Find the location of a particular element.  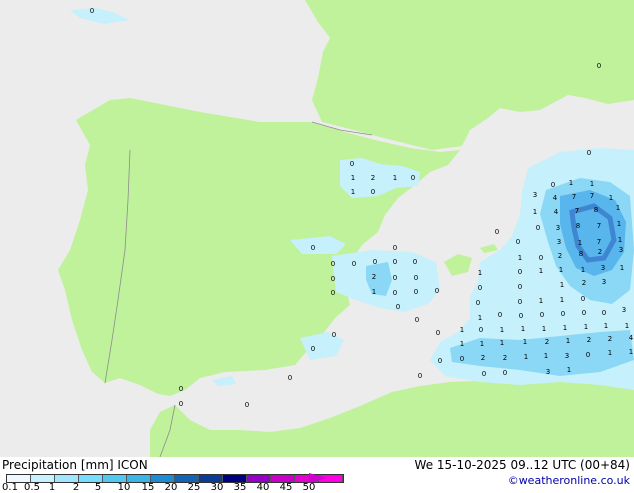

scale-tick-label: 45 is located at coordinates (286, 487).